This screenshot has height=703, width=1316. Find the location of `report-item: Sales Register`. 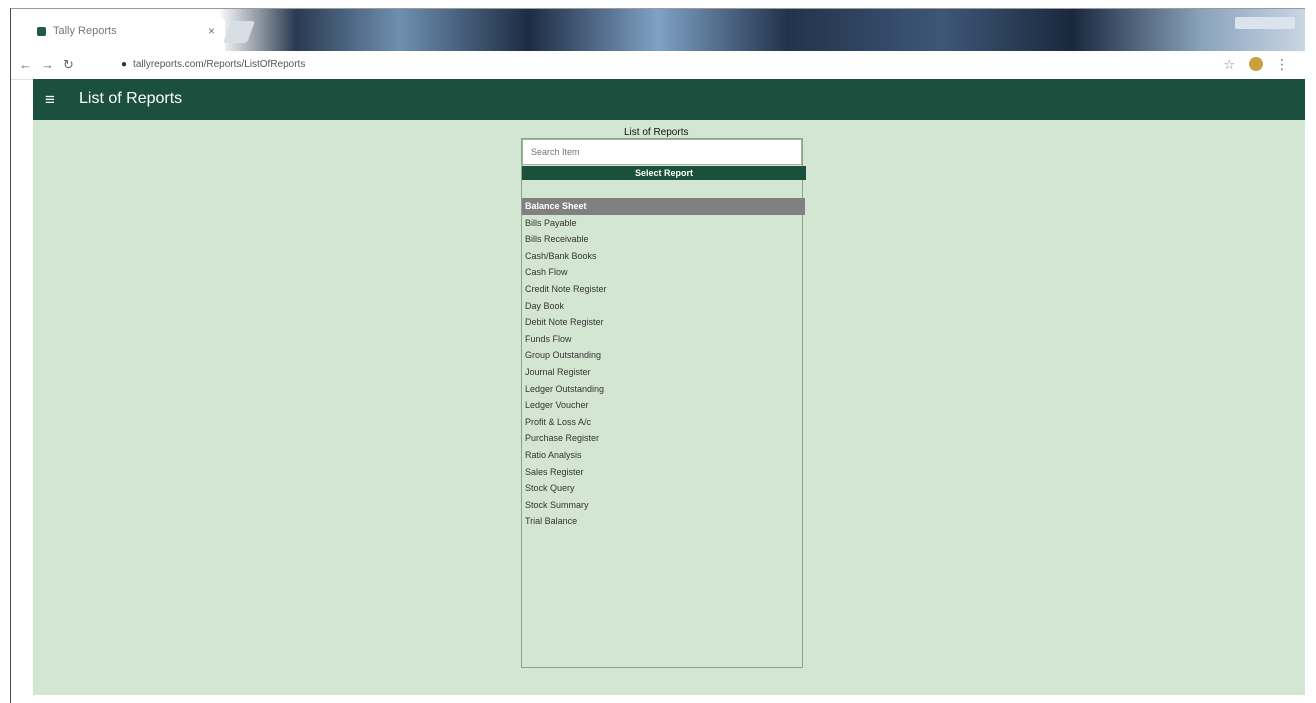

report-item: Sales Register is located at coordinates (663, 472).